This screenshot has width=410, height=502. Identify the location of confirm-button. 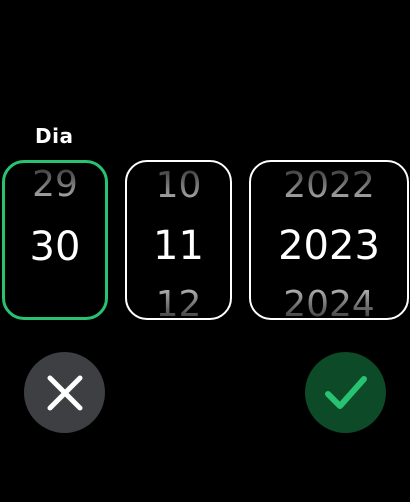
(345, 392).